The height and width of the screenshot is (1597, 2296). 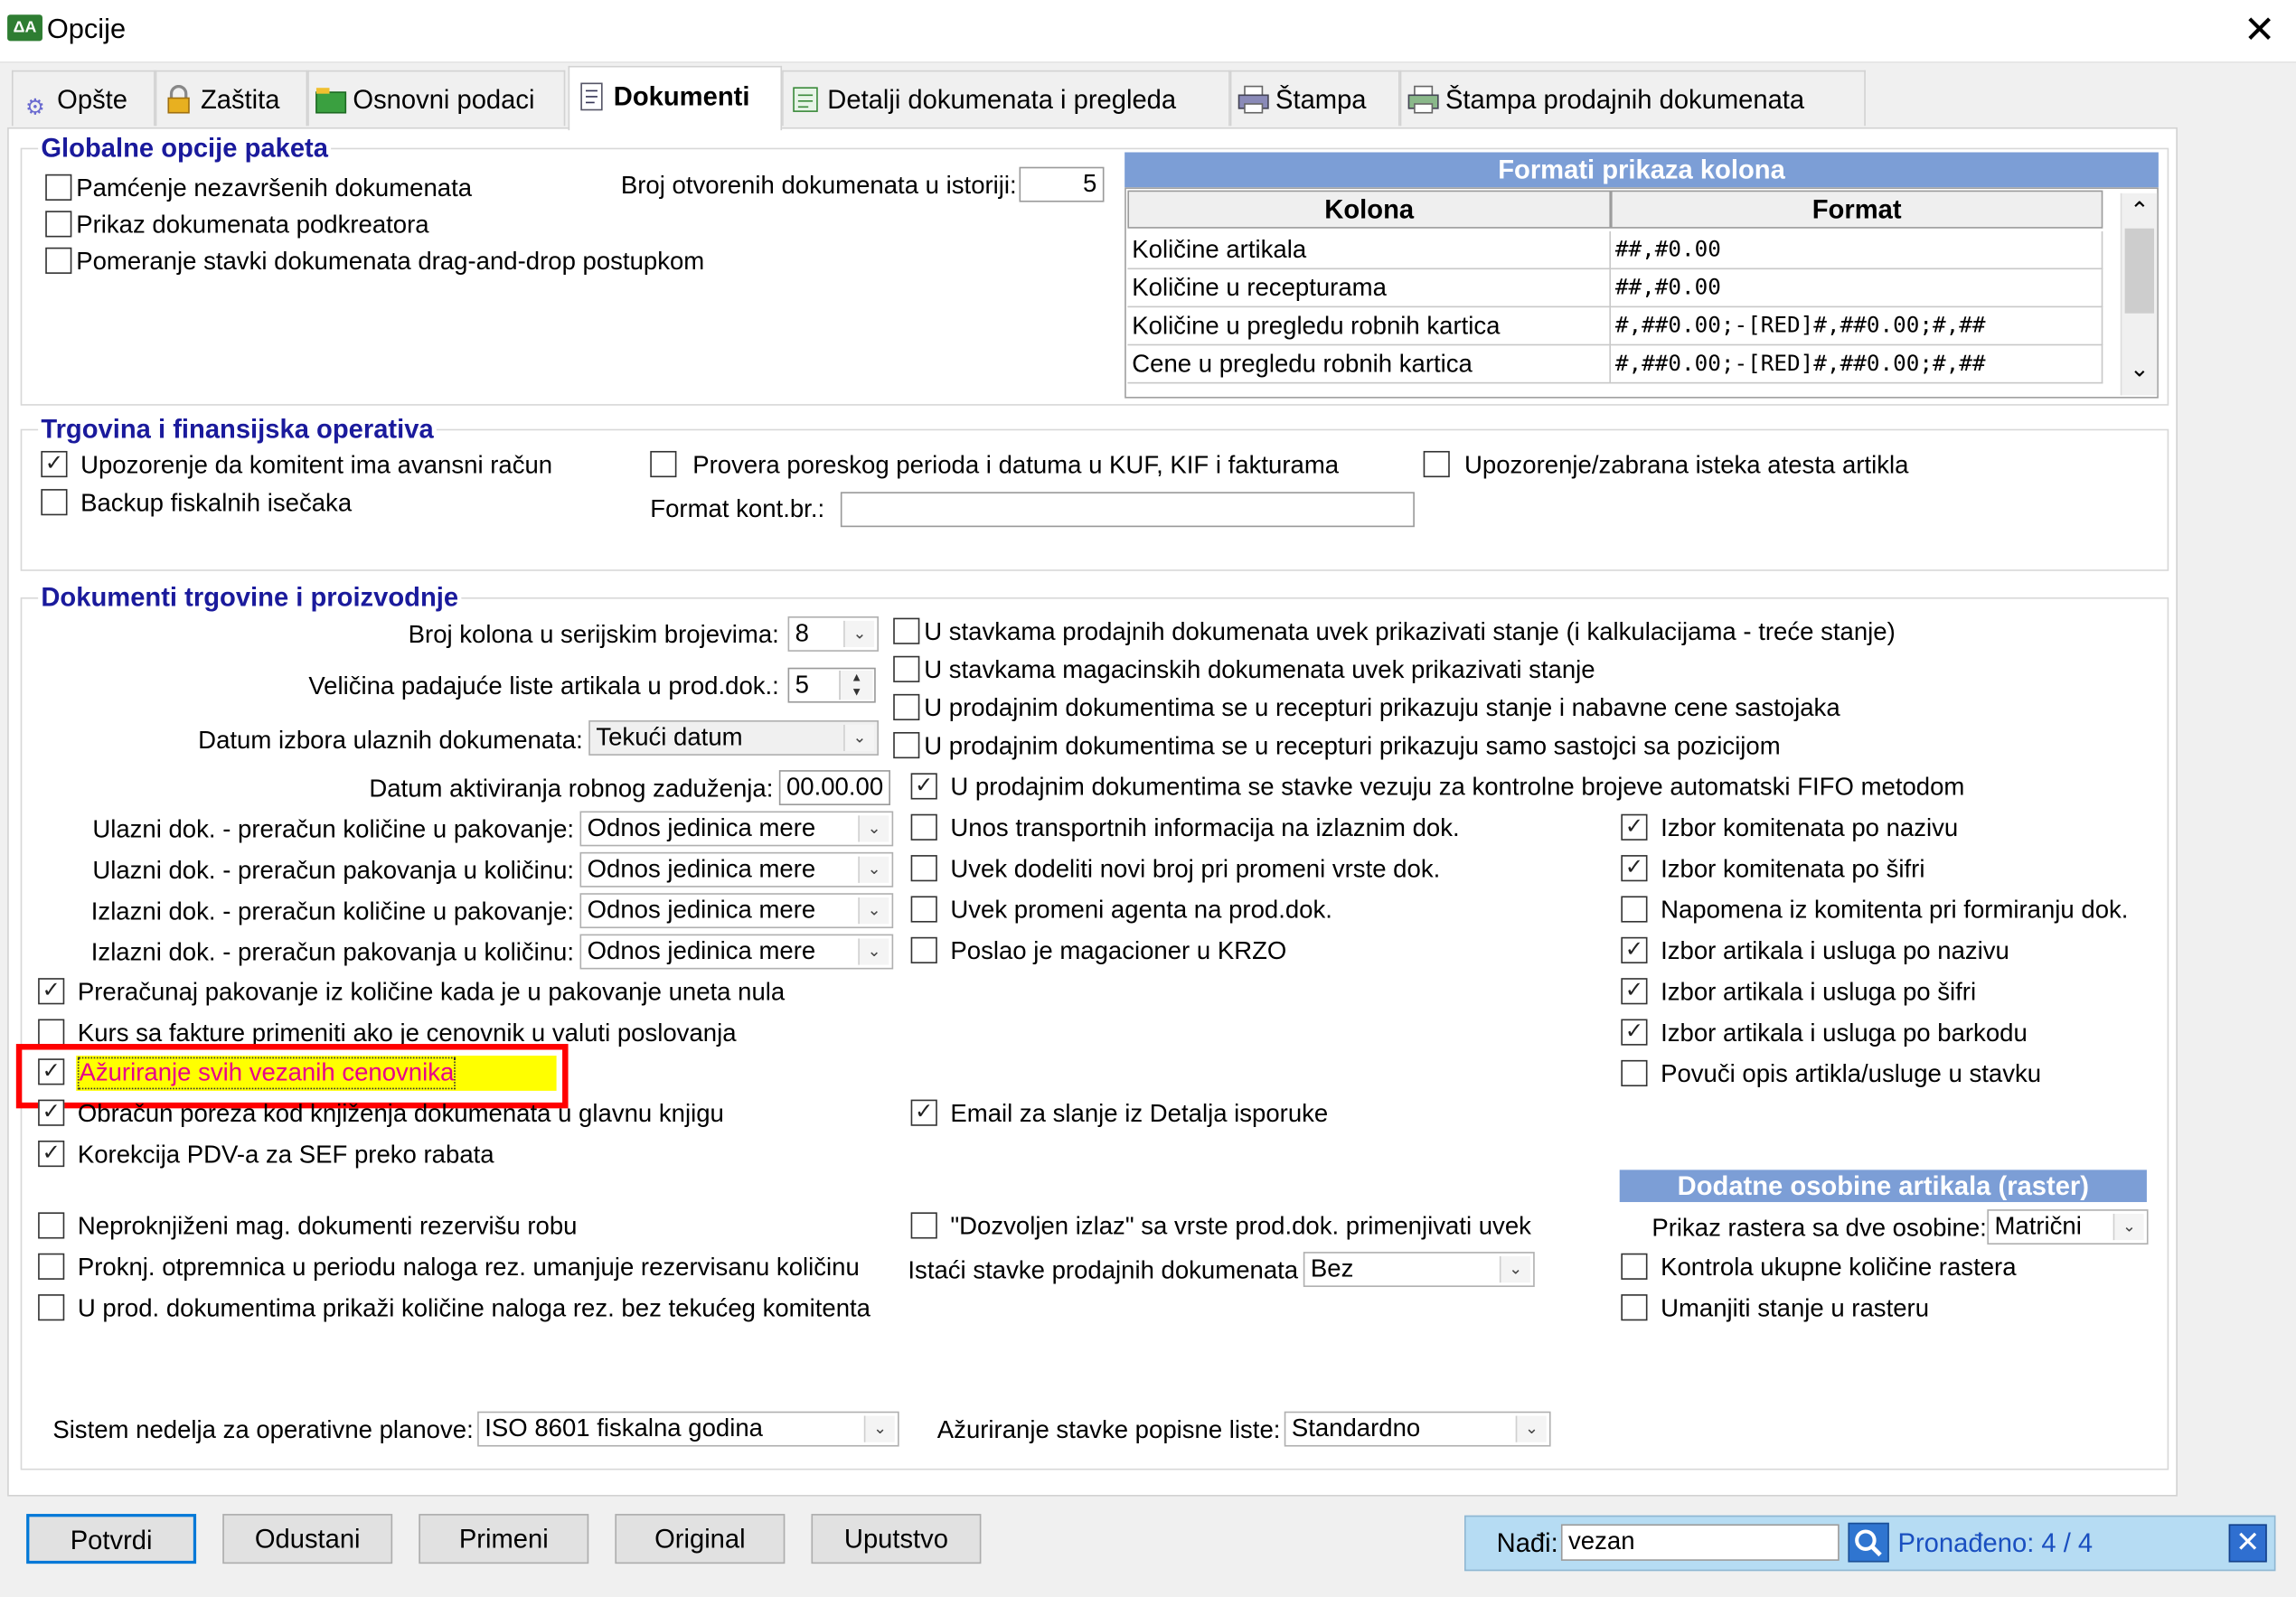 What do you see at coordinates (2139, 271) in the screenshot?
I see `scroll-thumb` at bounding box center [2139, 271].